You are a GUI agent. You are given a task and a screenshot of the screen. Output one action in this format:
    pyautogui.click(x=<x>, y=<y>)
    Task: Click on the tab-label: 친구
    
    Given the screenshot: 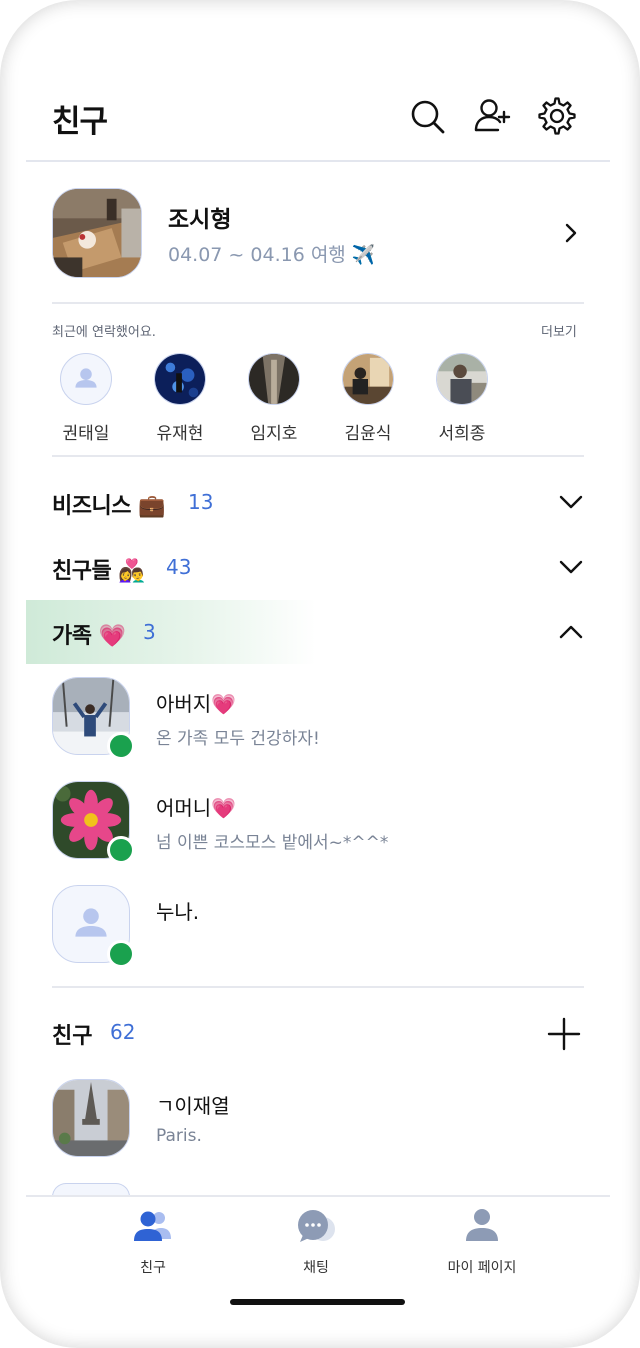 What is the action you would take?
    pyautogui.click(x=153, y=1268)
    